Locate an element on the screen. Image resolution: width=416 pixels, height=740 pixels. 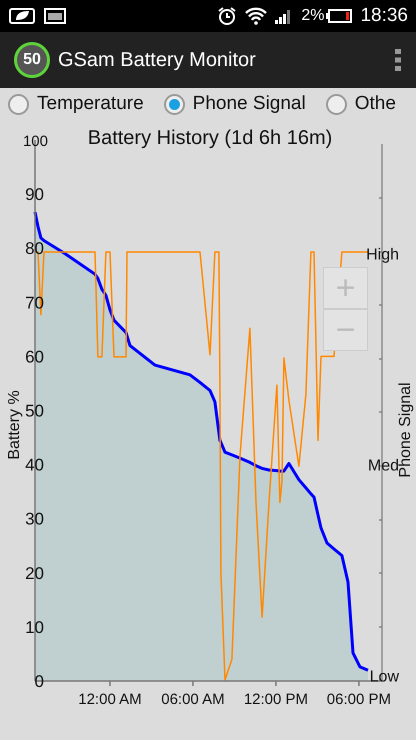
radio-option: Temperature is located at coordinates (76, 104).